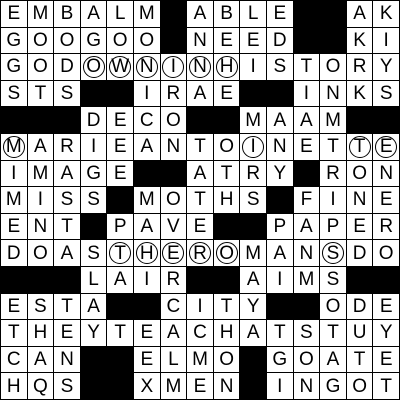 The image size is (400, 400). Describe the element at coordinates (173, 306) in the screenshot. I see `letter-cell: C` at that location.